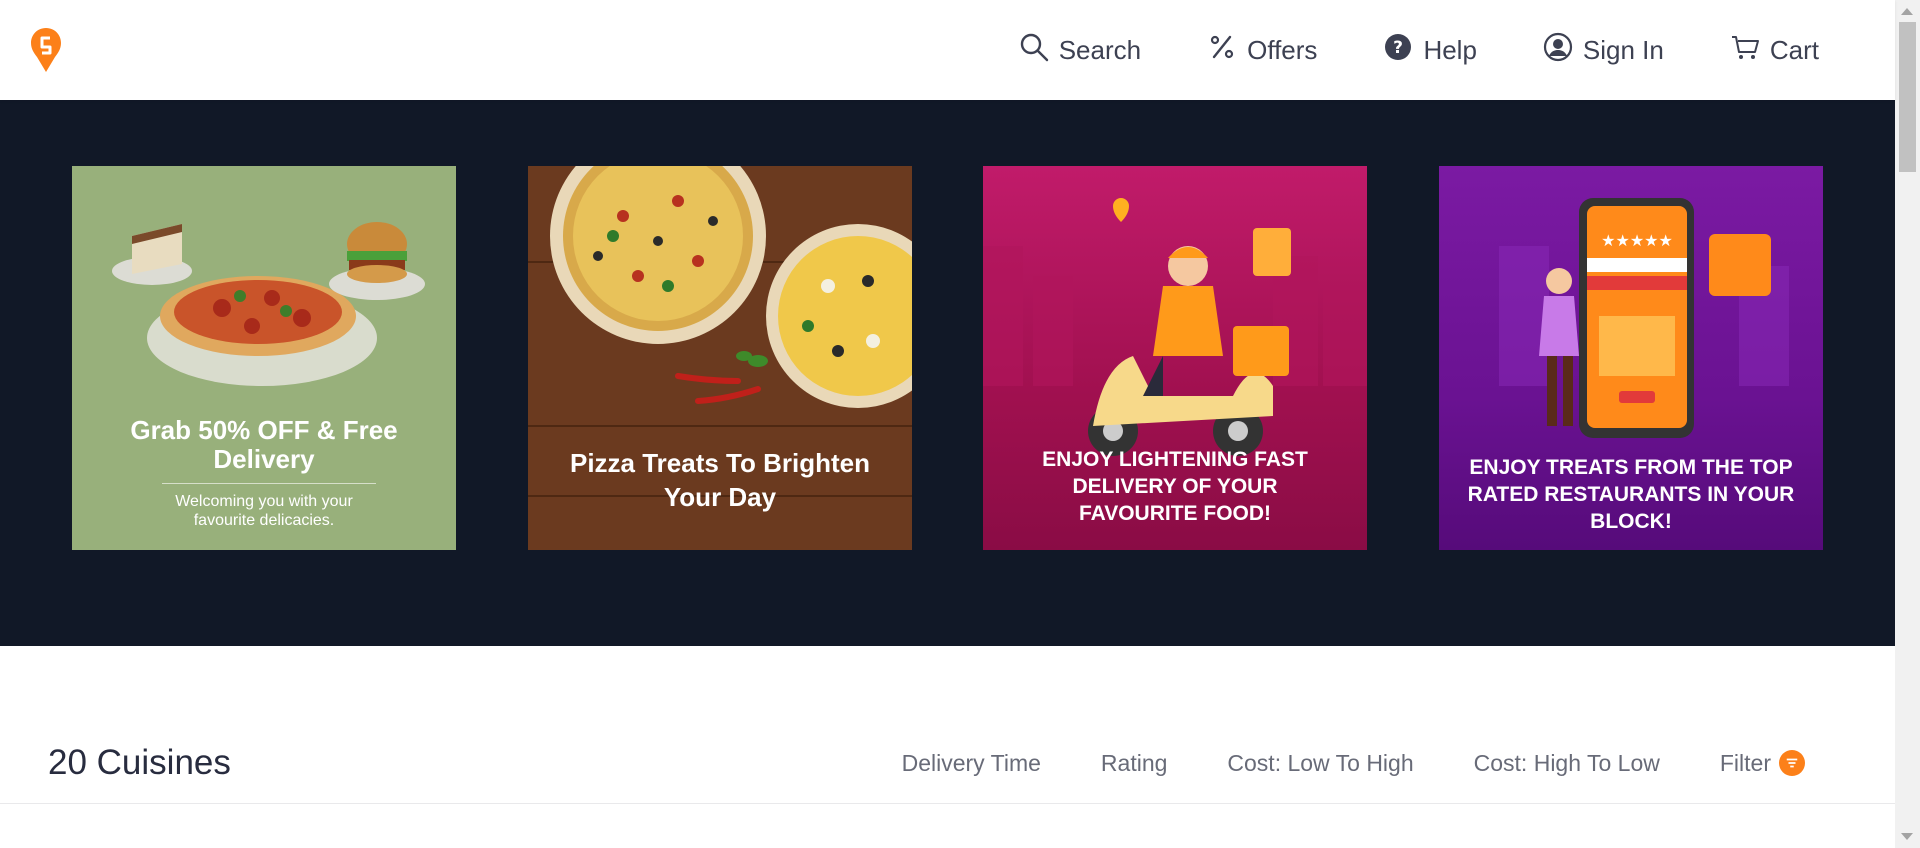  I want to click on divider, so click(269, 483).